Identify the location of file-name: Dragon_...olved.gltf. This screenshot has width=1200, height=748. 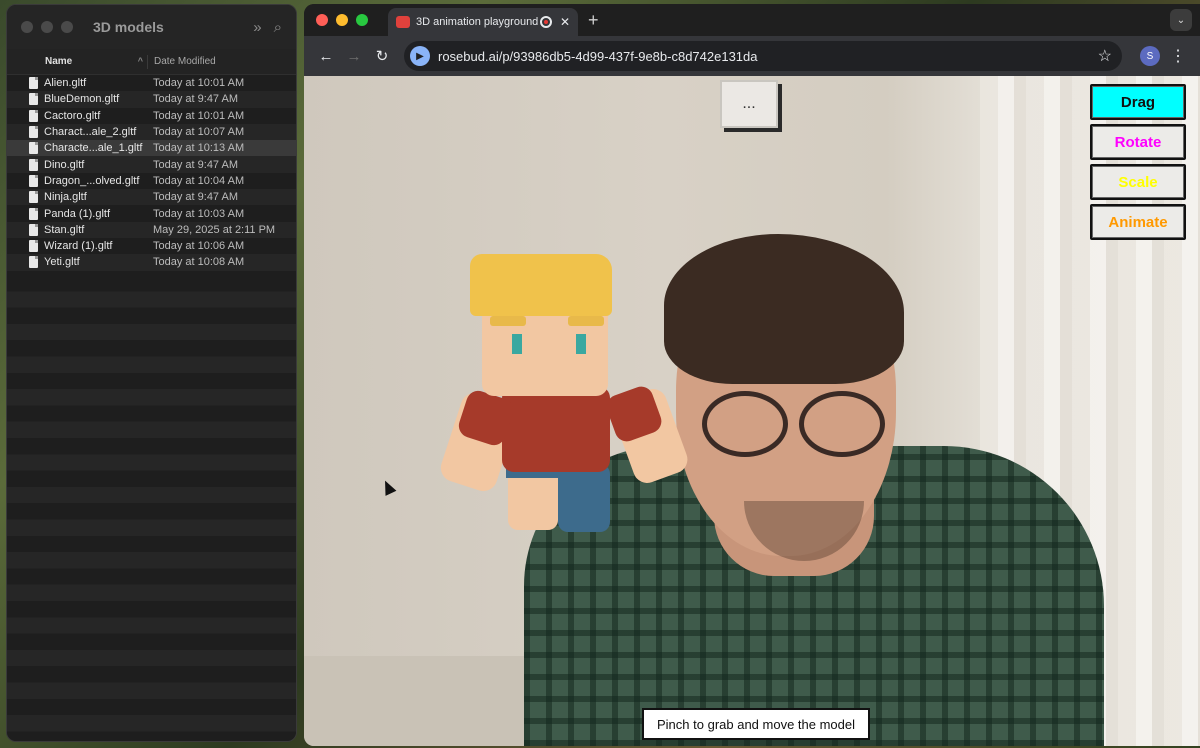
(92, 180).